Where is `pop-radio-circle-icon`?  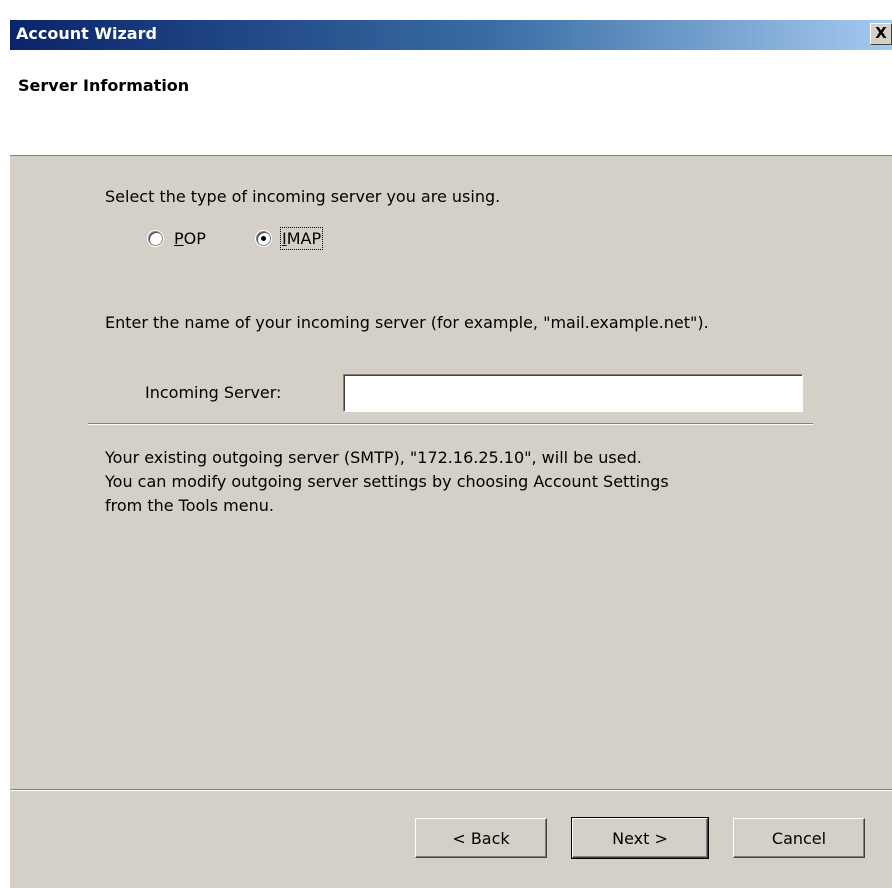 pop-radio-circle-icon is located at coordinates (155, 238).